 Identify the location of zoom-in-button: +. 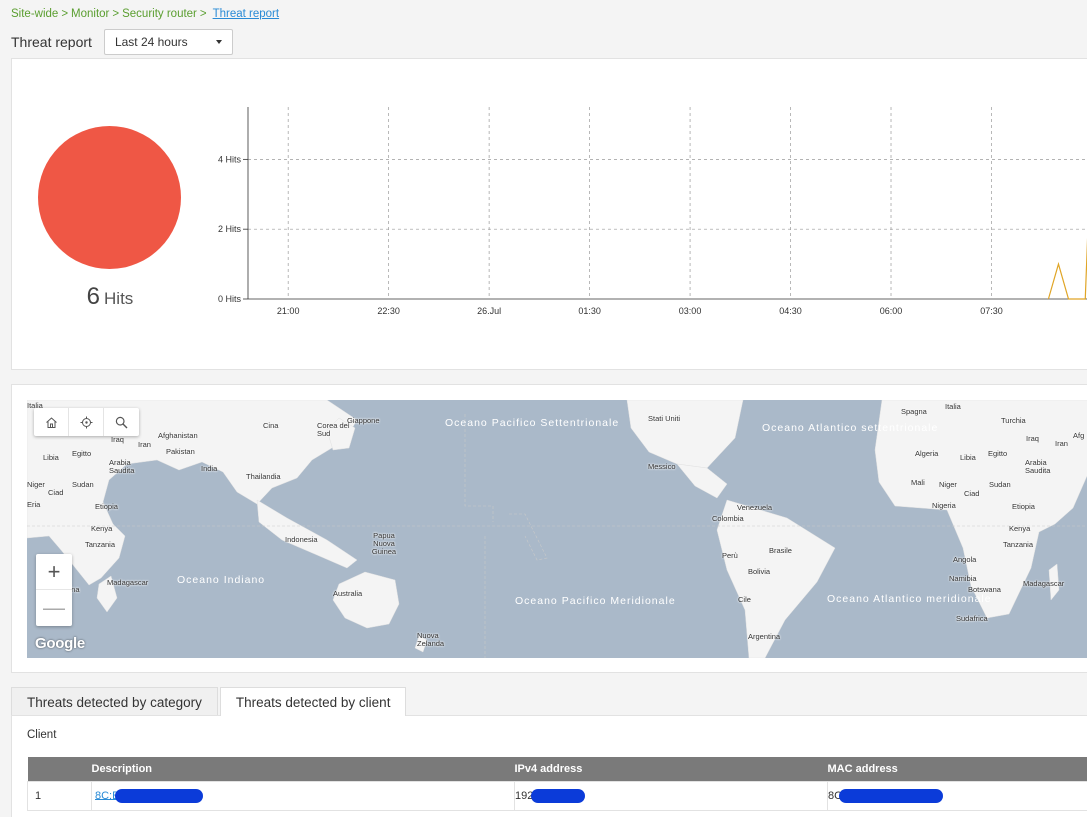
(54, 572).